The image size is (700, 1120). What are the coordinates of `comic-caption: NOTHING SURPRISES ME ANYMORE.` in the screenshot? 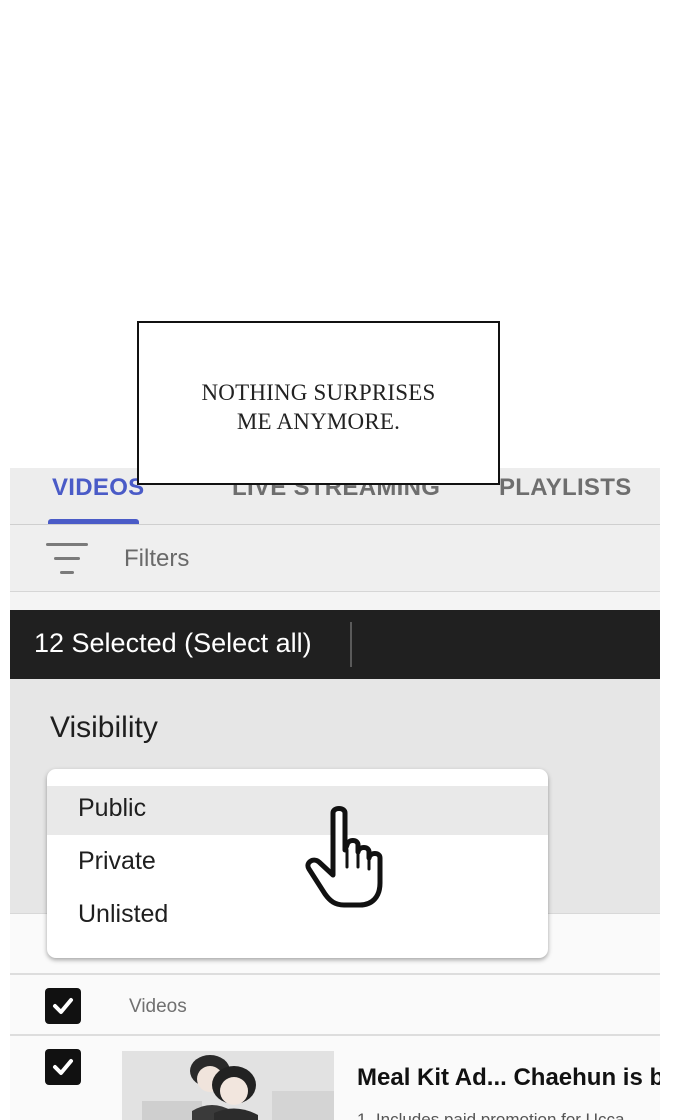 It's located at (318, 407).